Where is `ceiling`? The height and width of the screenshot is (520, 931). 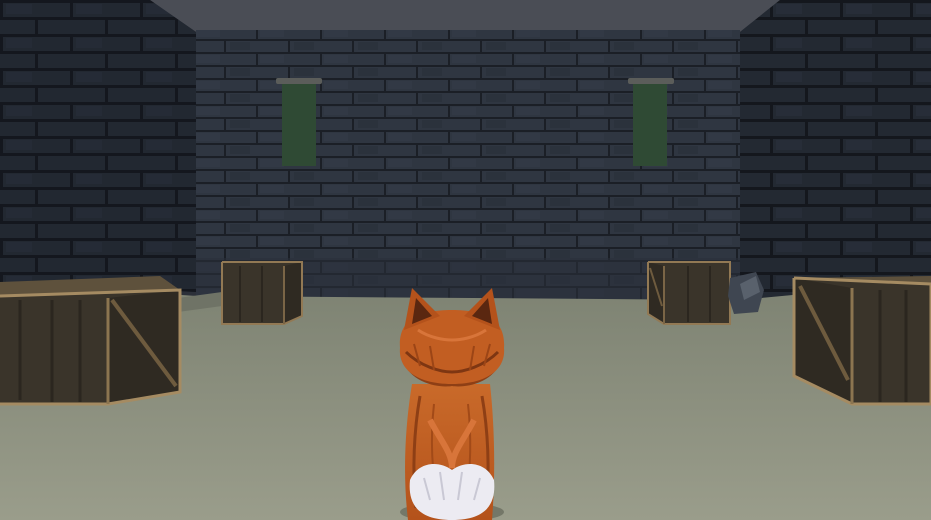 ceiling is located at coordinates (465, 16).